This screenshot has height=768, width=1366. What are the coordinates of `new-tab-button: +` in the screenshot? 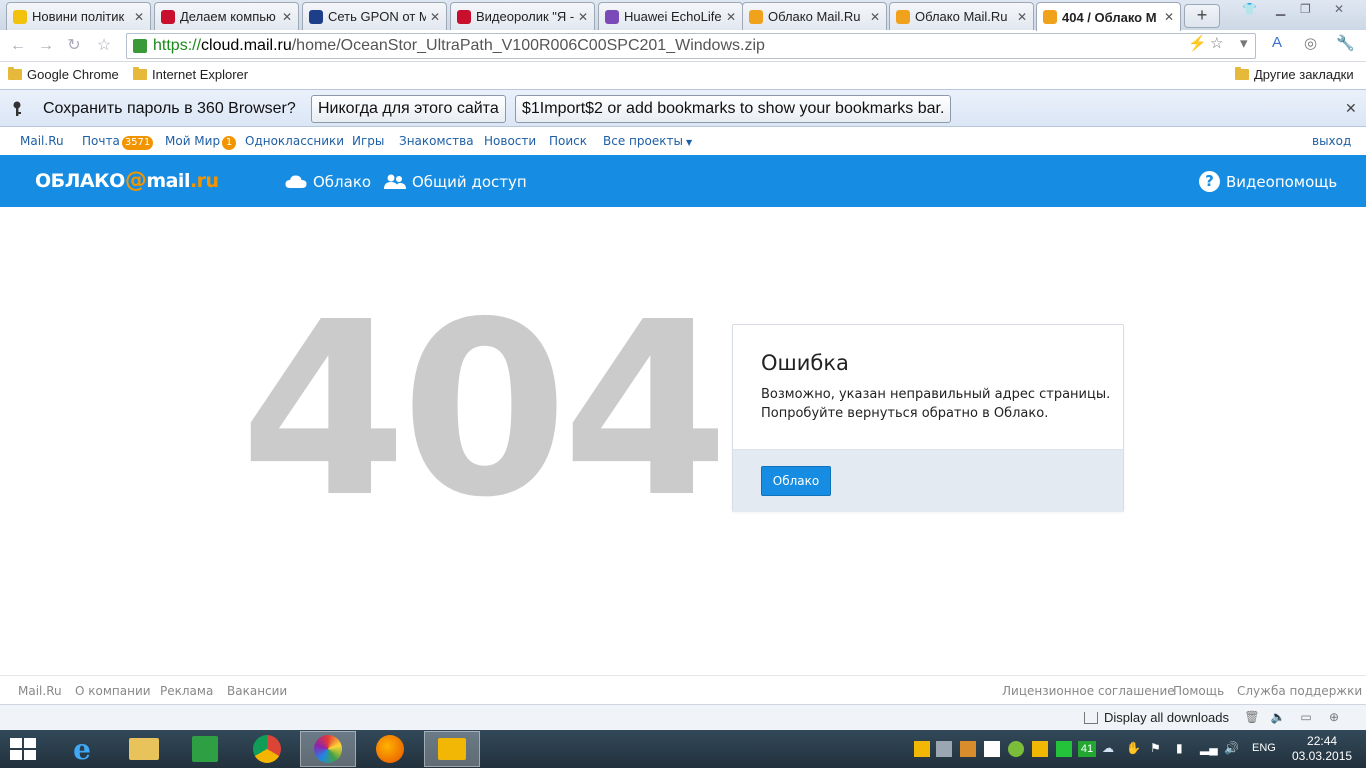 It's located at (1202, 16).